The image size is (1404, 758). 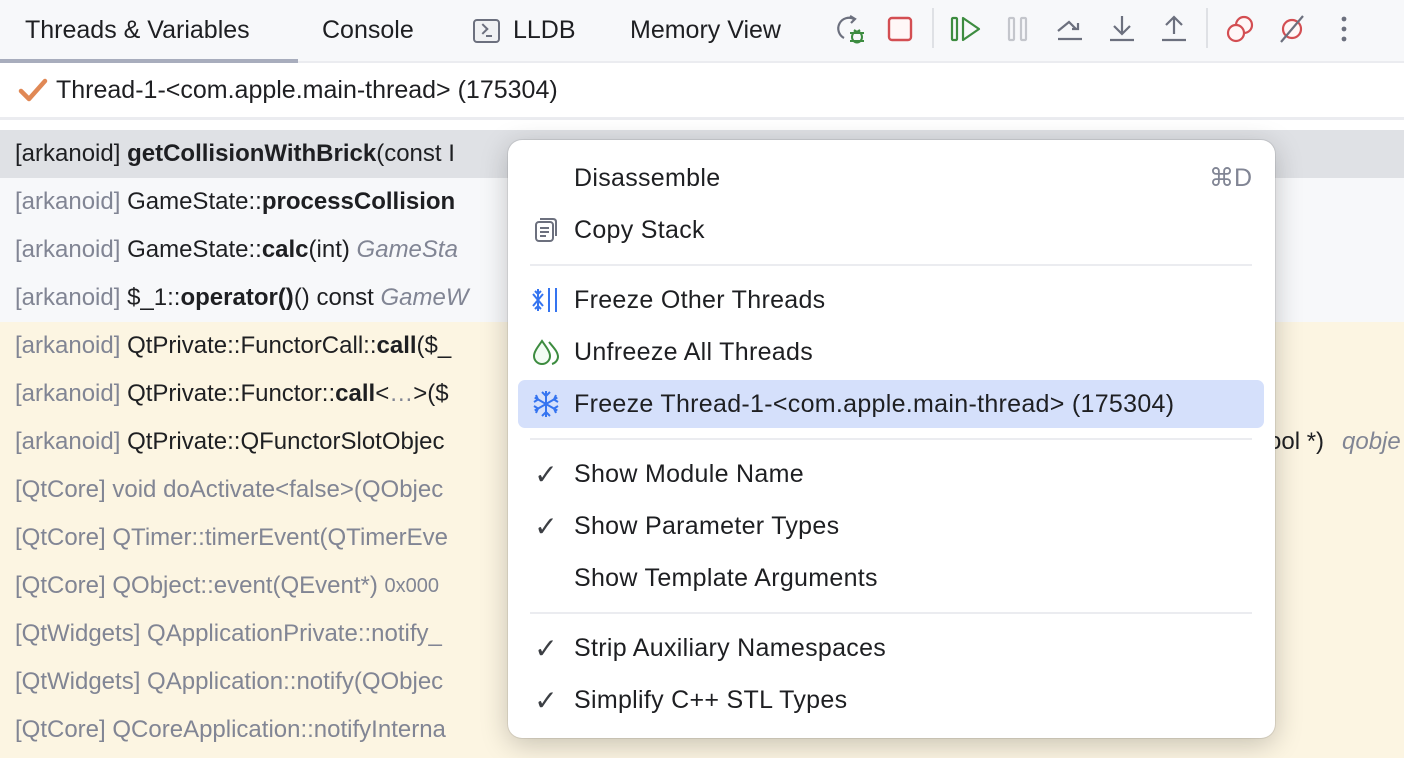 I want to click on menu-item-show-template-arguments: Show Template Arguments, so click(x=891, y=578).